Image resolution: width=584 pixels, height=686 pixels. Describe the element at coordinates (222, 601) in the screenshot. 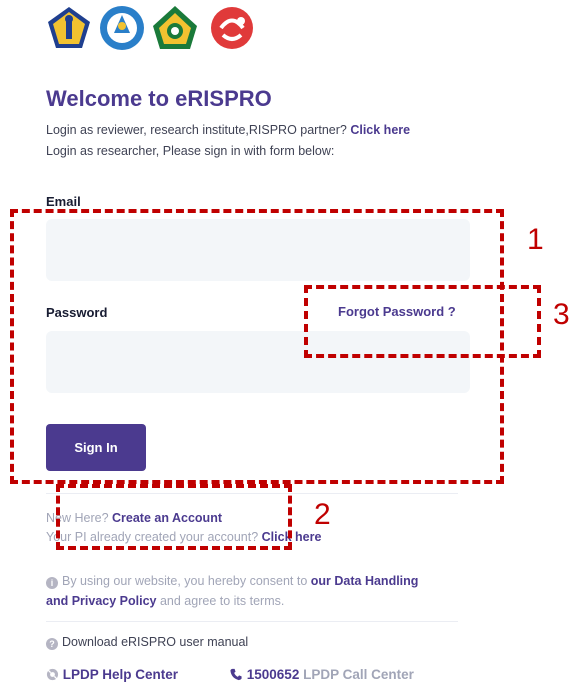

I see `consent-text-after: and agree to its terms.` at that location.